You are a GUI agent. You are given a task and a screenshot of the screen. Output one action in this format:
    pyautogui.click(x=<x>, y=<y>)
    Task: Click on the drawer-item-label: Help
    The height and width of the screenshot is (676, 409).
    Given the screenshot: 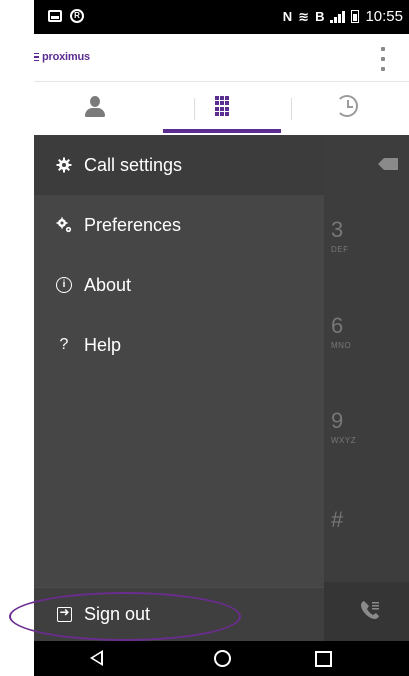 What is the action you would take?
    pyautogui.click(x=103, y=344)
    